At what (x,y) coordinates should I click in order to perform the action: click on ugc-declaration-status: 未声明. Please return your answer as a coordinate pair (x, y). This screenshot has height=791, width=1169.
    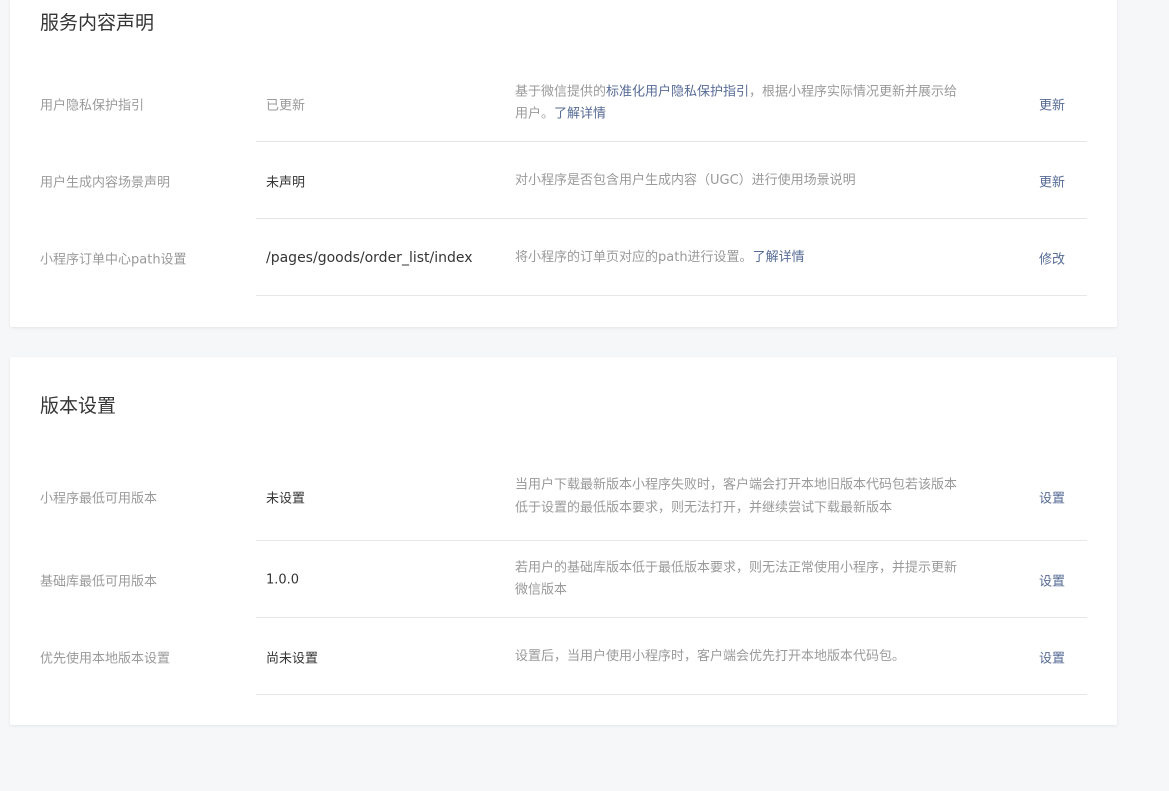
    Looking at the image, I should click on (286, 182).